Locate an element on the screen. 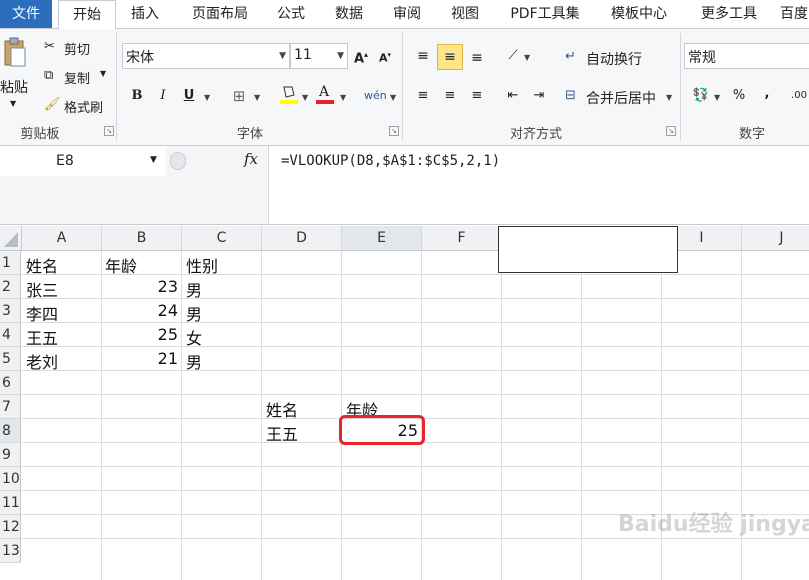 Image resolution: width=809 pixels, height=580 pixels. cell-B5: 21 is located at coordinates (140, 358).